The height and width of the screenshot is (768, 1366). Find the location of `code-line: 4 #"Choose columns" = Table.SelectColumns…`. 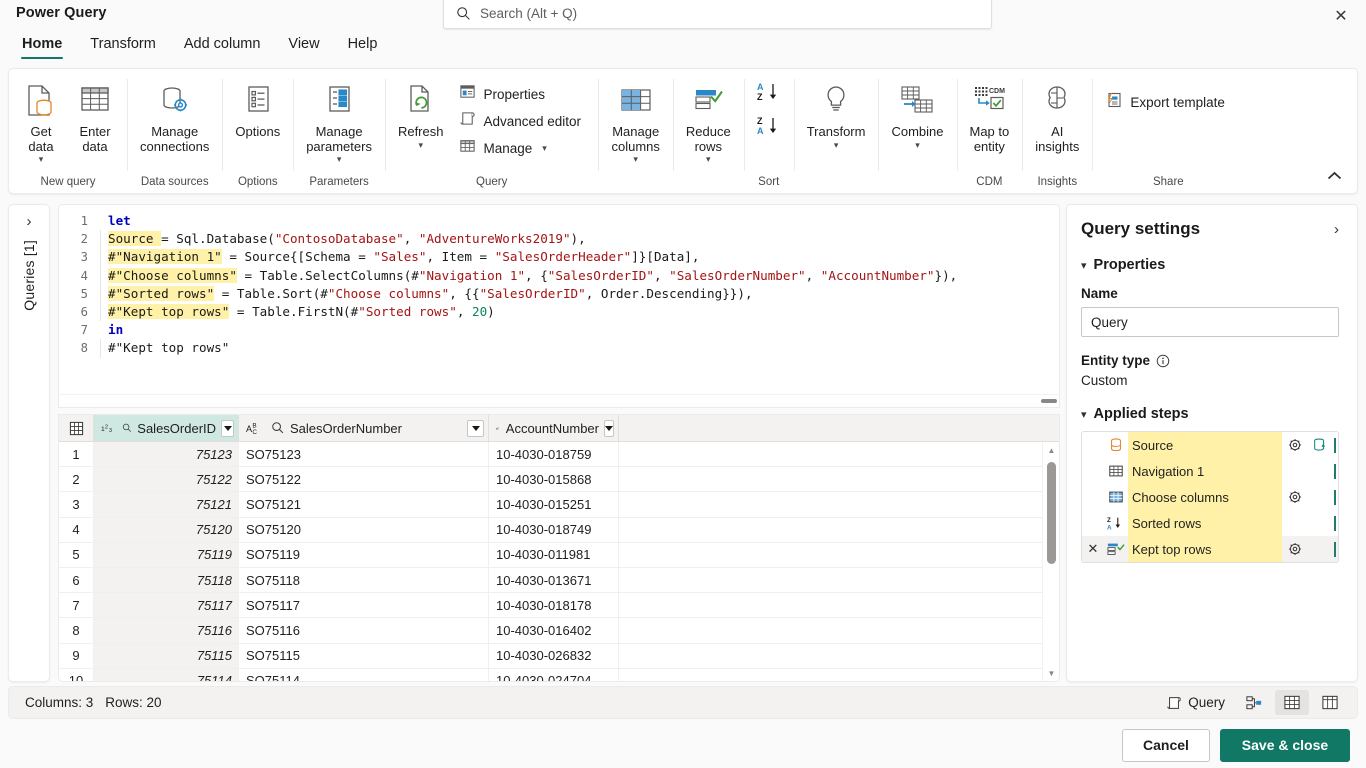

code-line: 4 #"Choose columns" = Table.SelectColumns… is located at coordinates (559, 275).